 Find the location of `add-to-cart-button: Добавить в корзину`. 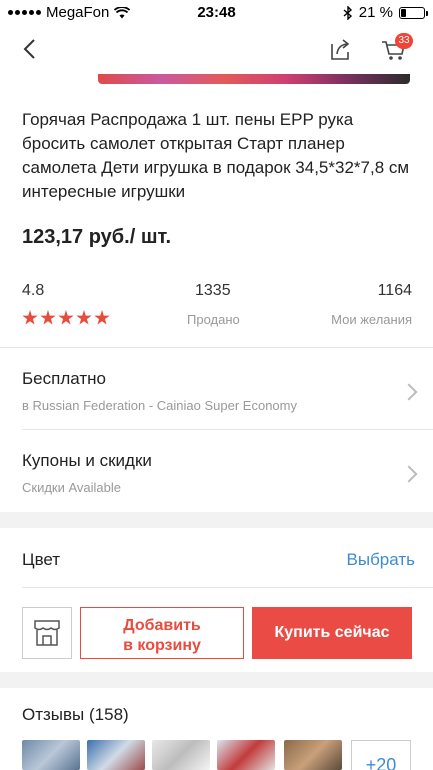

add-to-cart-button: Добавить в корзину is located at coordinates (162, 633).